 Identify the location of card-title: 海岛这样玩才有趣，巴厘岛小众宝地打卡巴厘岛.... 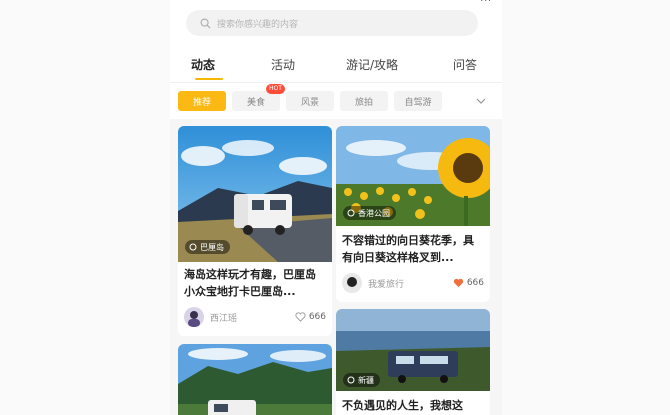
(250, 283).